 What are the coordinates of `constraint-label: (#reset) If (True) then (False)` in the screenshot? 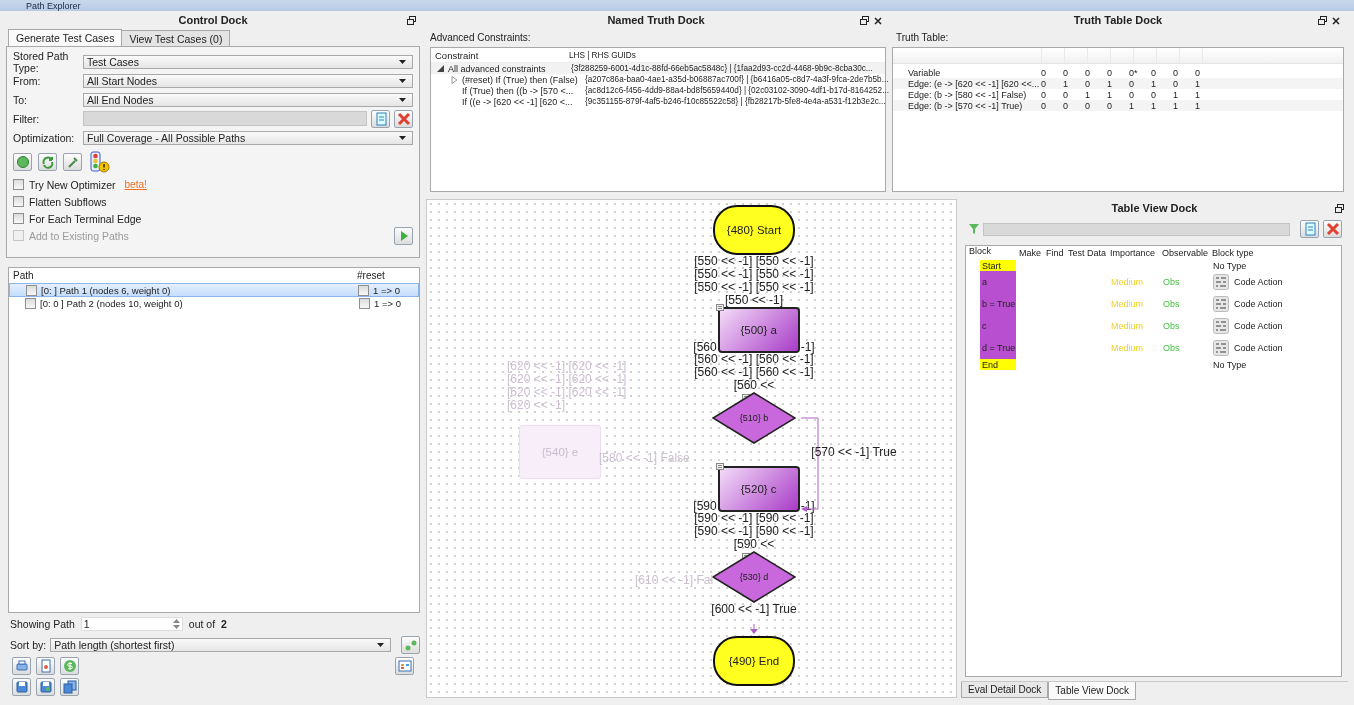 It's located at (520, 79).